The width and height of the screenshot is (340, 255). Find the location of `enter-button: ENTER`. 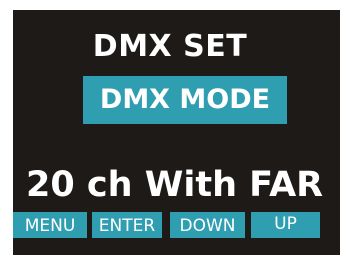

enter-button: ENTER is located at coordinates (127, 225).